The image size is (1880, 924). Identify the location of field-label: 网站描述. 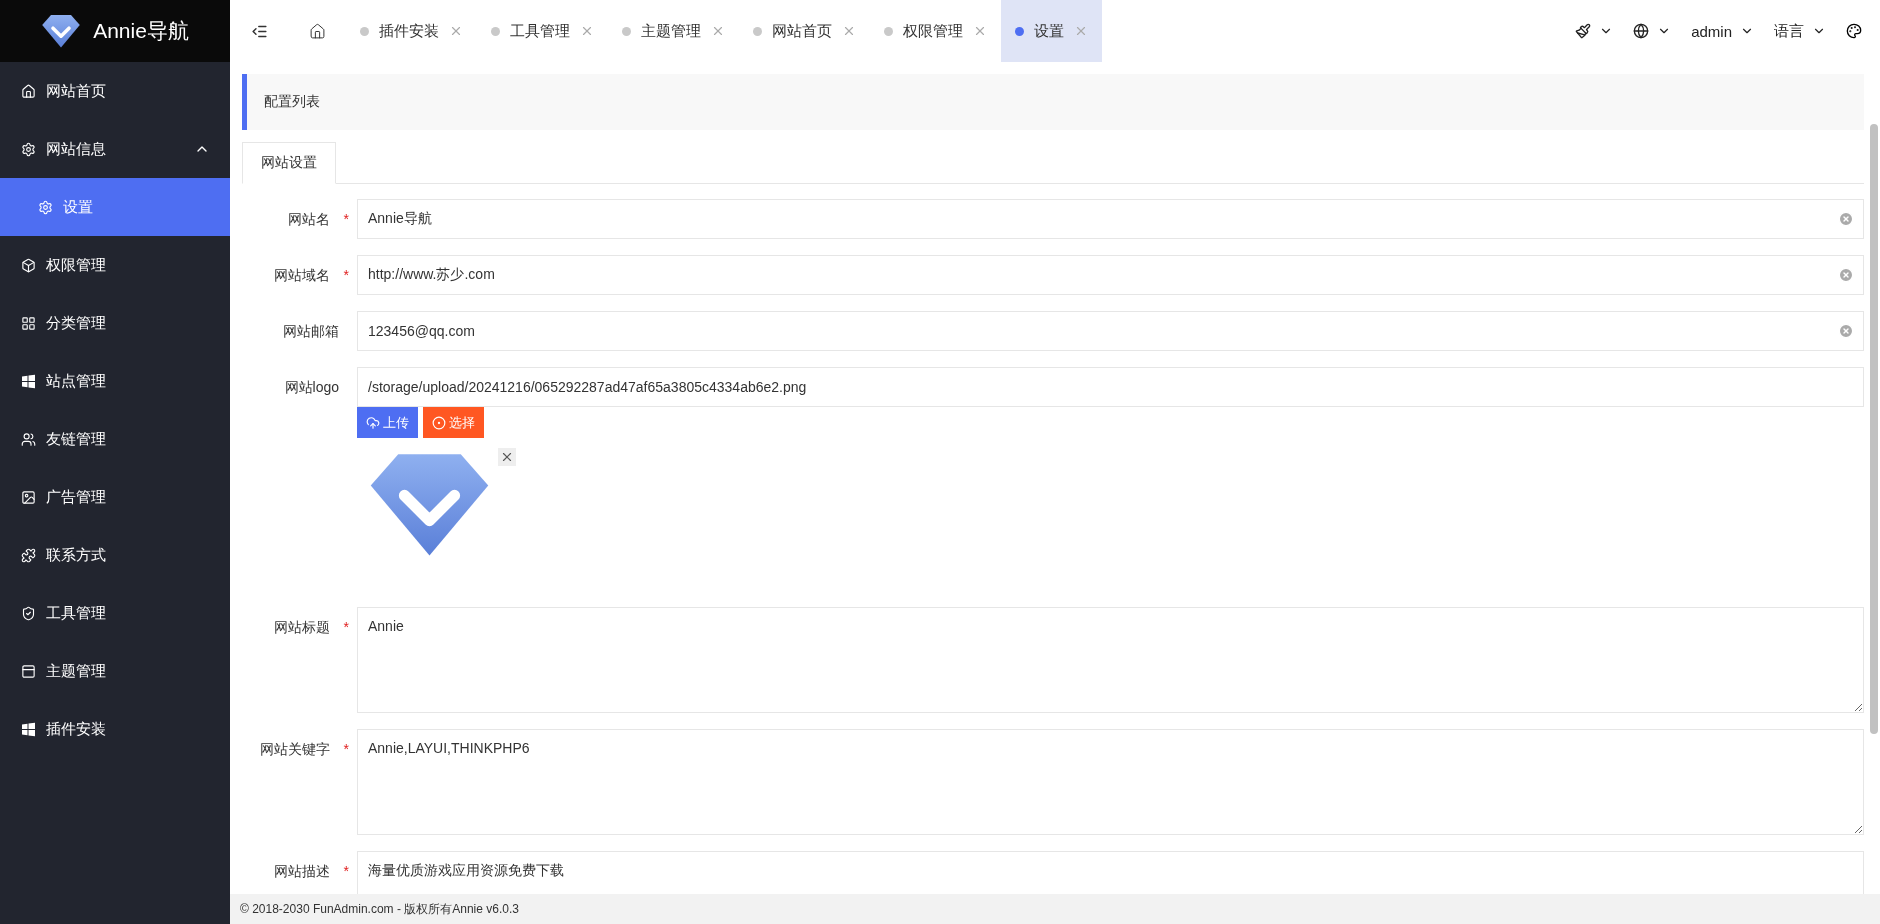
(302, 871).